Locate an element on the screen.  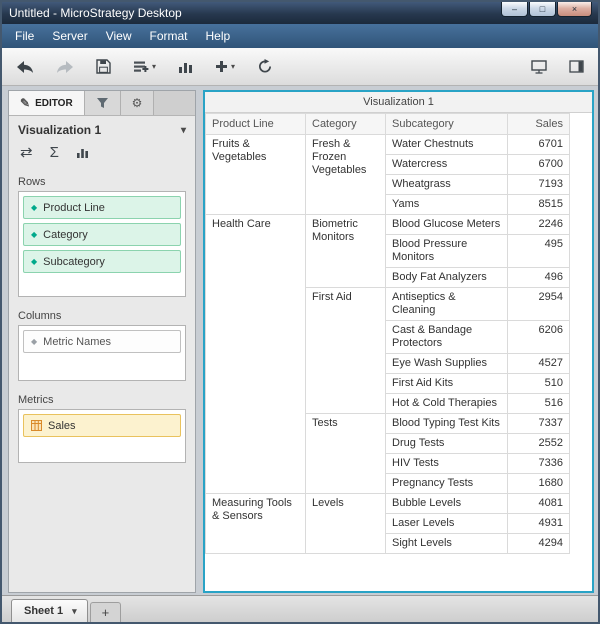
sales-cell: 4294 is located at coordinates (538, 543).